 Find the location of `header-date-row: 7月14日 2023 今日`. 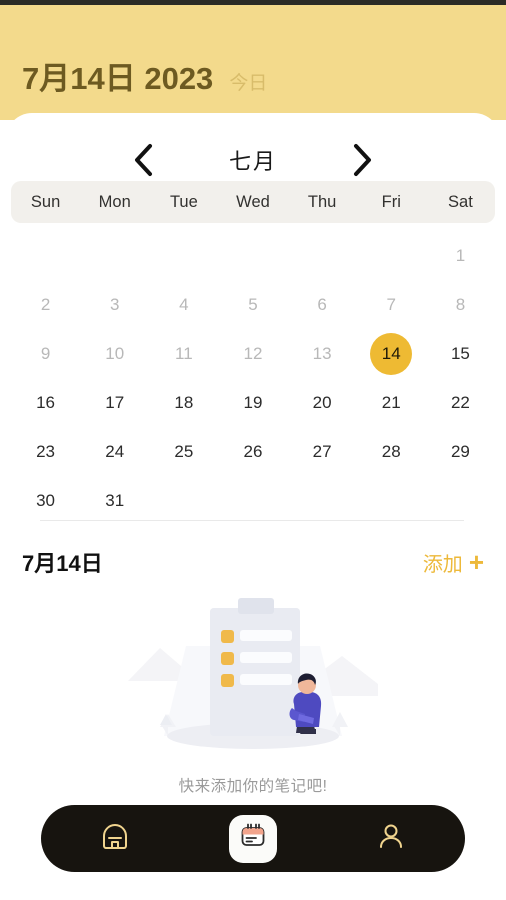

header-date-row: 7月14日 2023 今日 is located at coordinates (144, 75).